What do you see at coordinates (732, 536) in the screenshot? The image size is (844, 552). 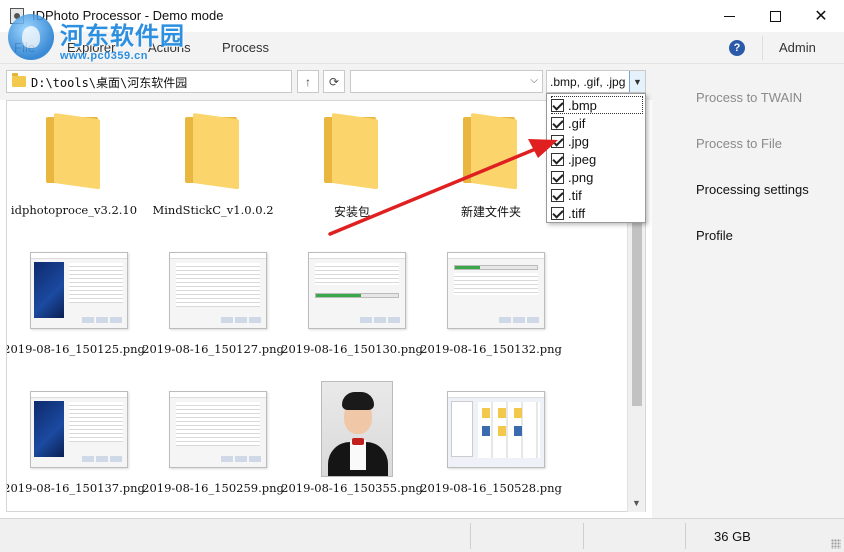 I see `disk-free-space: 36 GB` at bounding box center [732, 536].